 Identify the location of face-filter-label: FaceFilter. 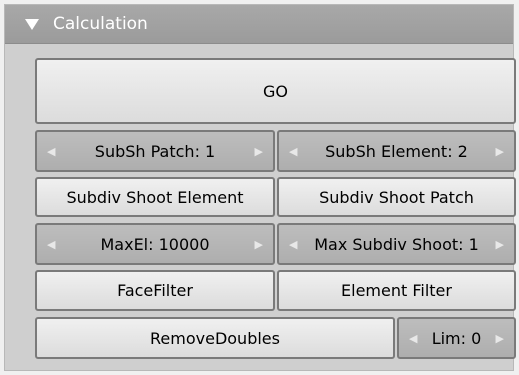
(155, 290).